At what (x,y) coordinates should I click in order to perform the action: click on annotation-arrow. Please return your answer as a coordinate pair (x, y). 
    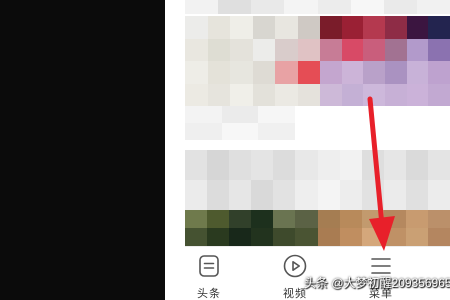
    Looking at the image, I should click on (381, 173).